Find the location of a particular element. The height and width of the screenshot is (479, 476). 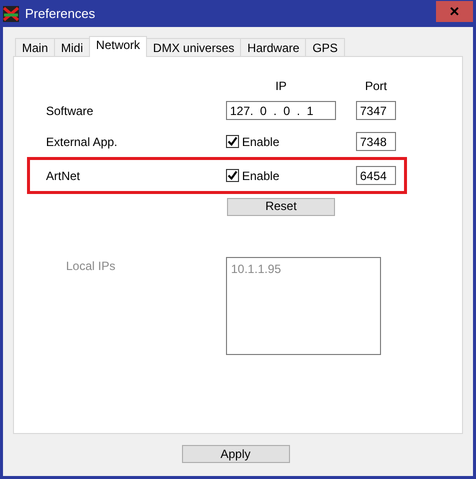

row-label: External App. is located at coordinates (82, 142).